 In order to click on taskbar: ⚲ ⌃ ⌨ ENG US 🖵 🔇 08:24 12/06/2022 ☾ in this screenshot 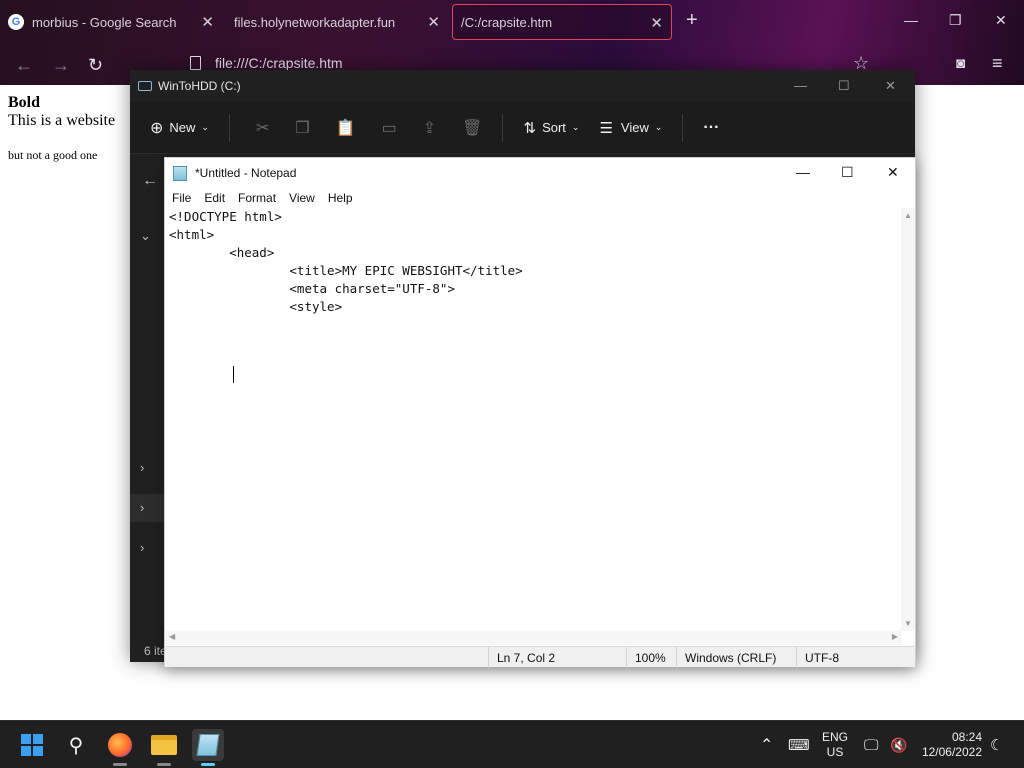, I will do `click(512, 744)`.